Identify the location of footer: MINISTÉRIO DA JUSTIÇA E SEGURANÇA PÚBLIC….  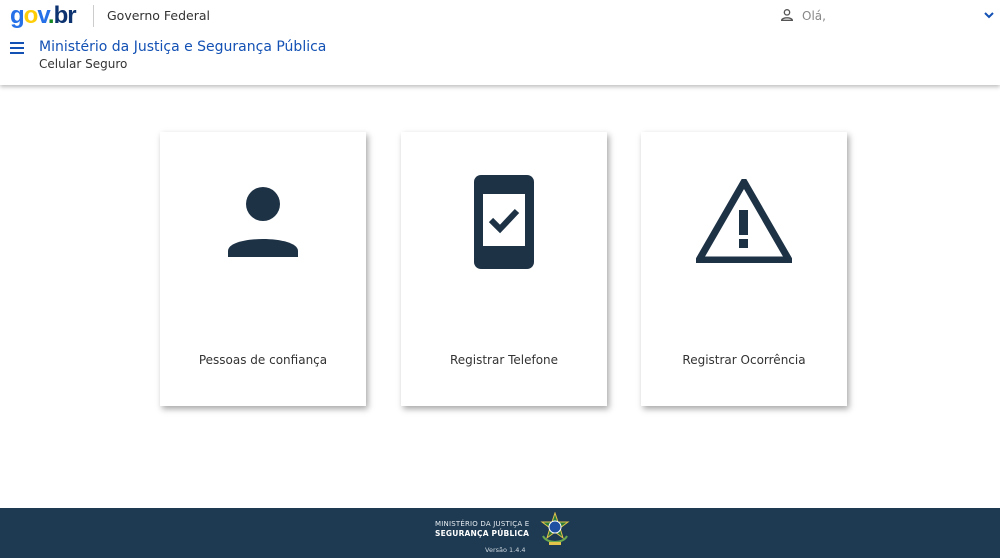
(500, 533).